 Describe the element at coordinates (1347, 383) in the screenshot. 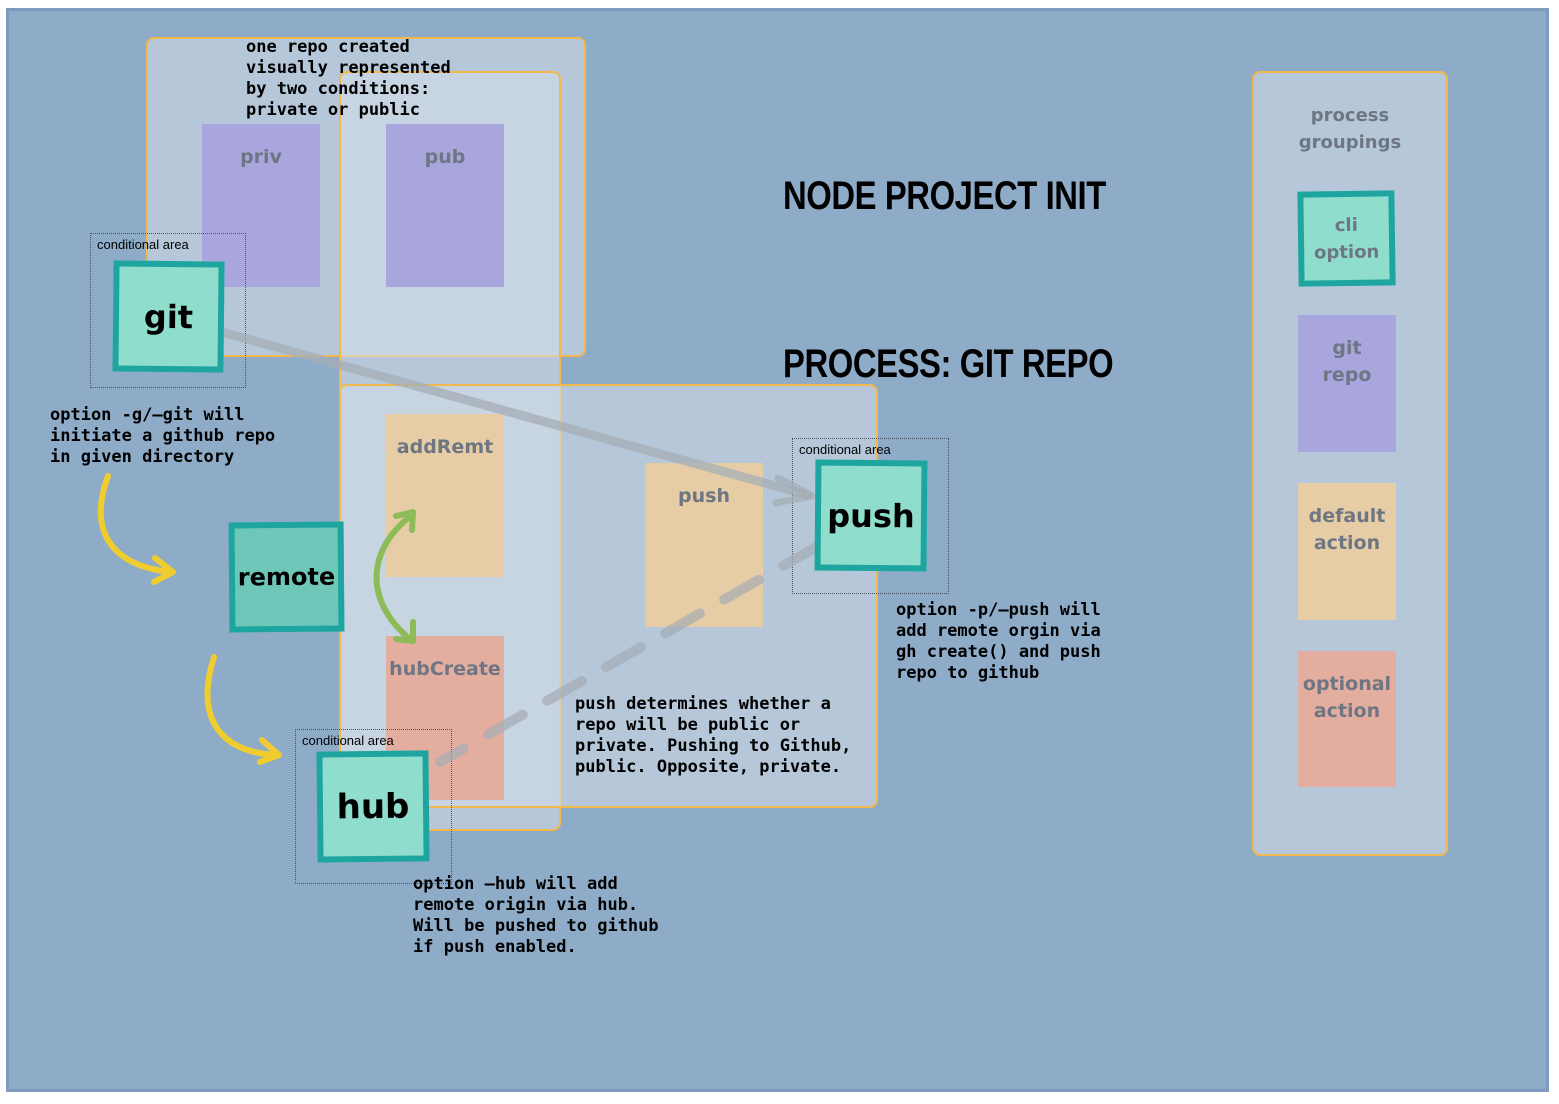

I see `legend-git-repo: git repo` at that location.